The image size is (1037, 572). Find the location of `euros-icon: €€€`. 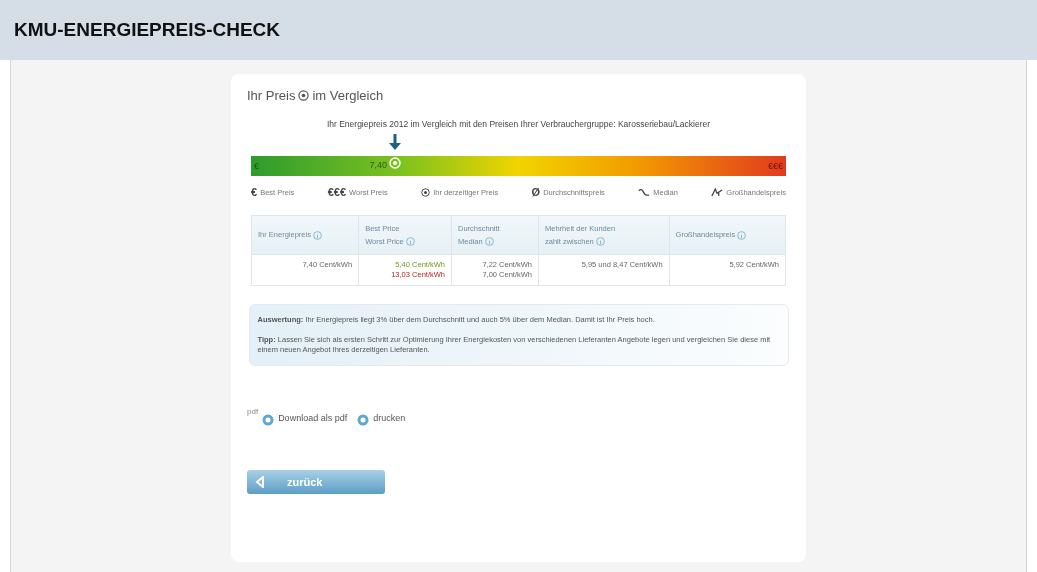

euros-icon: €€€ is located at coordinates (337, 192).